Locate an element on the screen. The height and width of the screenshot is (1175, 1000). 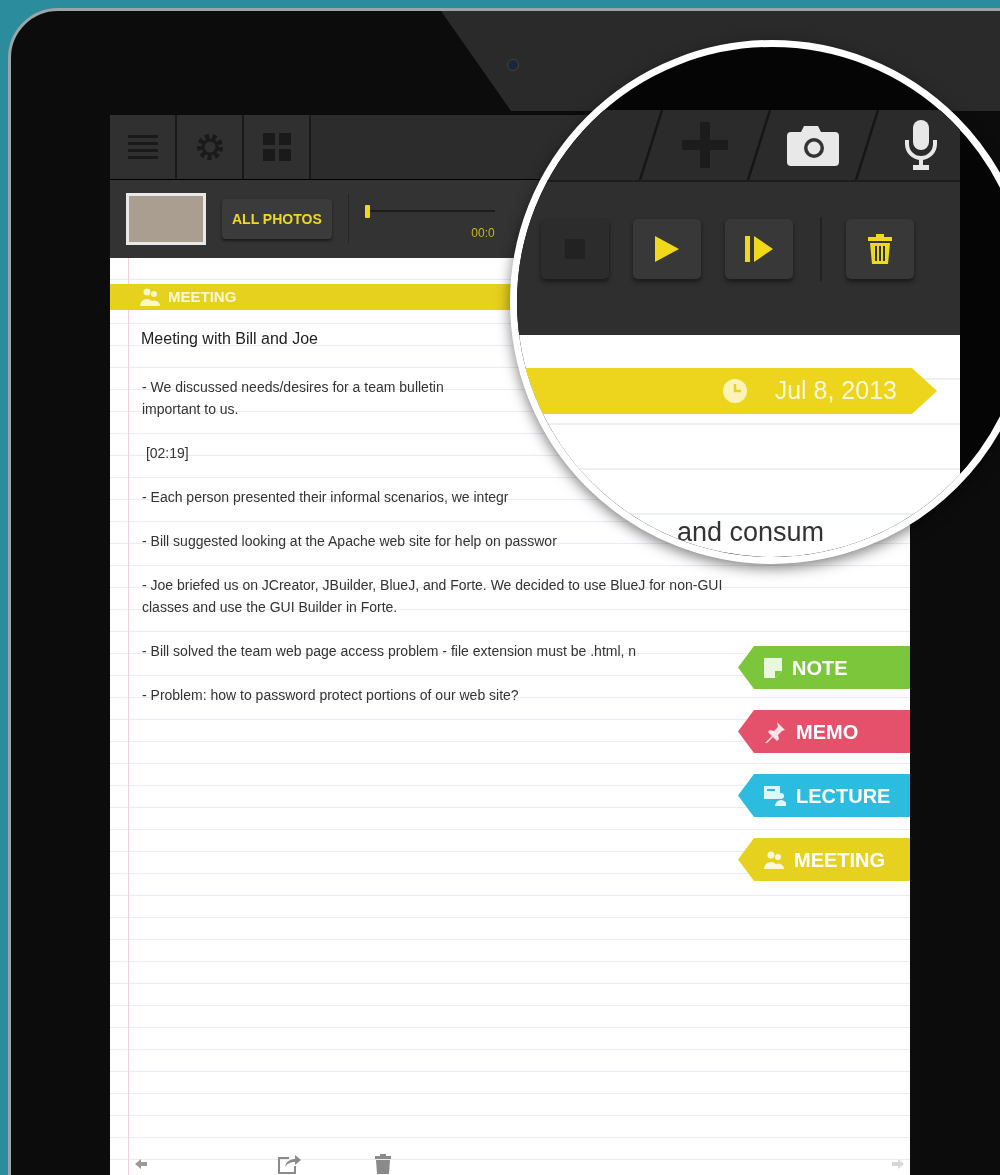
play-icon is located at coordinates (667, 248).